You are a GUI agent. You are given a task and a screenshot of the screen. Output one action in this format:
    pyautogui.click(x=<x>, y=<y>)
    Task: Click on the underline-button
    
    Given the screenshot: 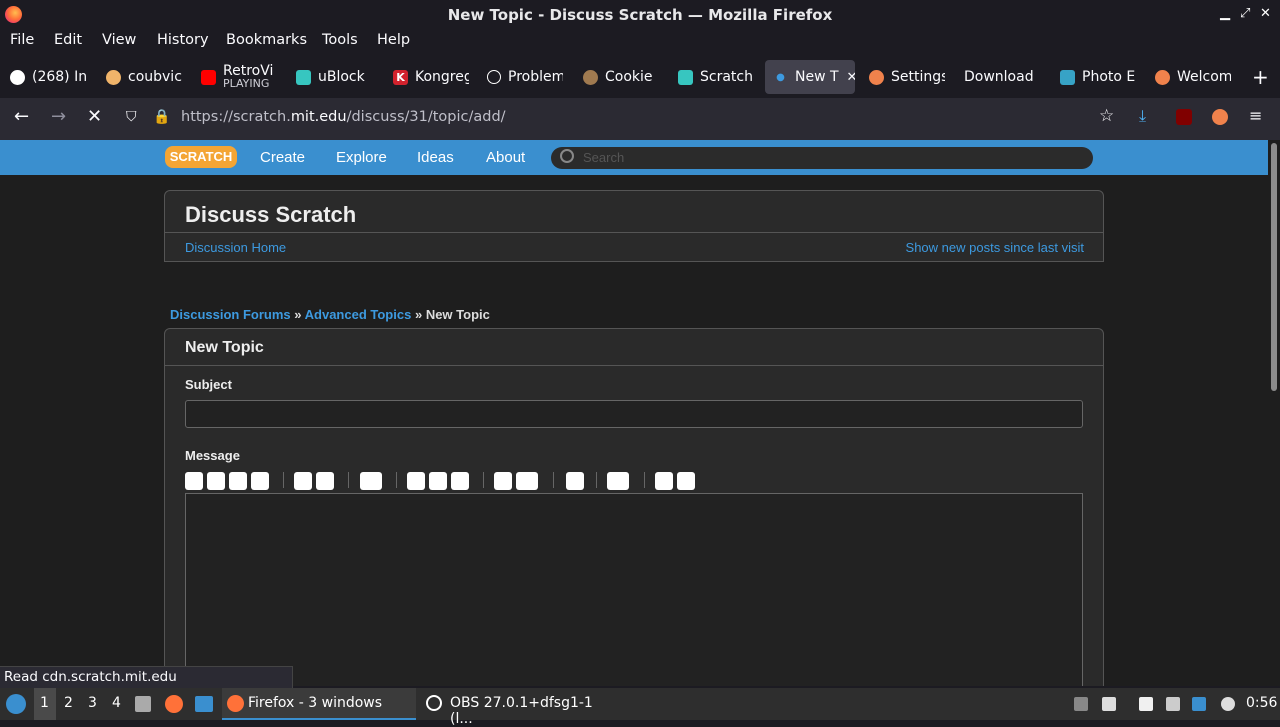 What is the action you would take?
    pyautogui.click(x=238, y=481)
    